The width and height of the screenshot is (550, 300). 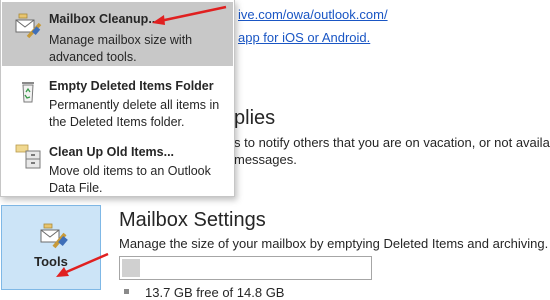 I want to click on mailbox-cleanup-icon, so click(x=28, y=25).